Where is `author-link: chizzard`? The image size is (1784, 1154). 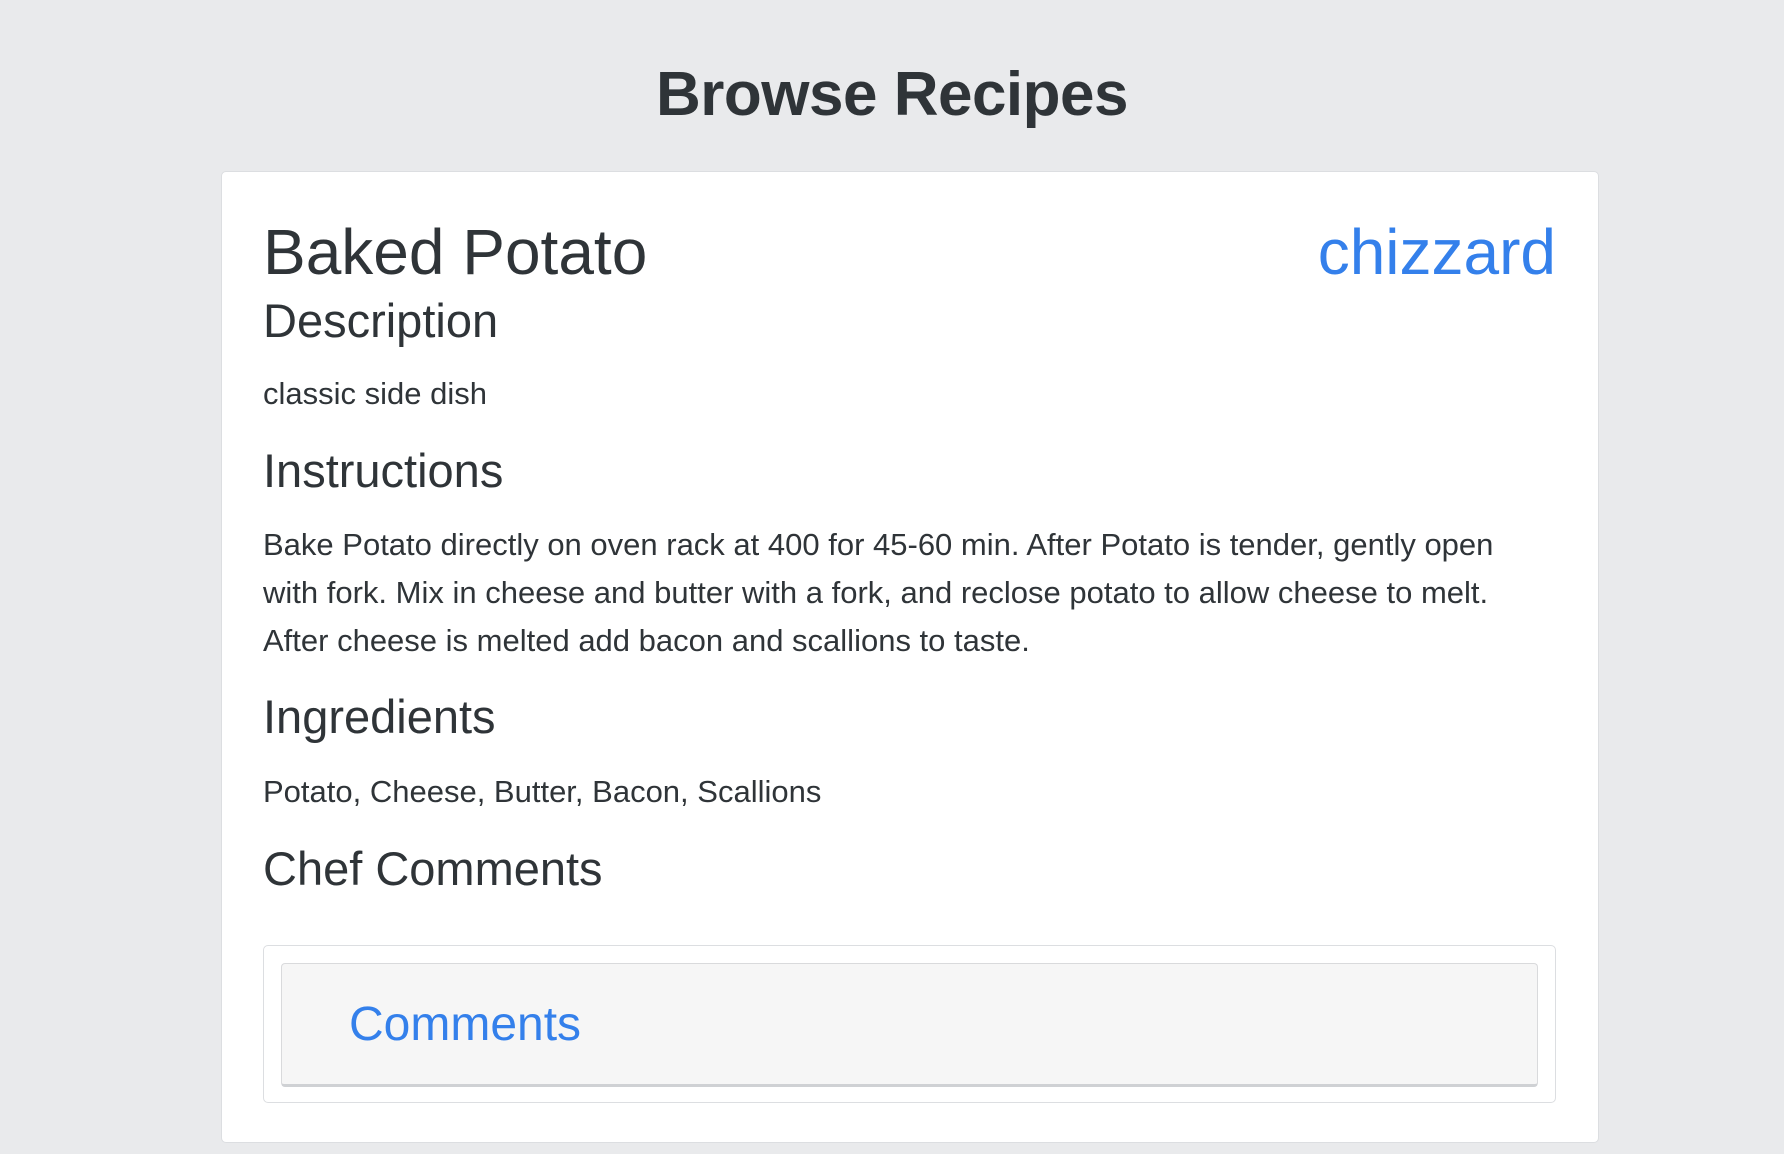 author-link: chizzard is located at coordinates (1437, 252).